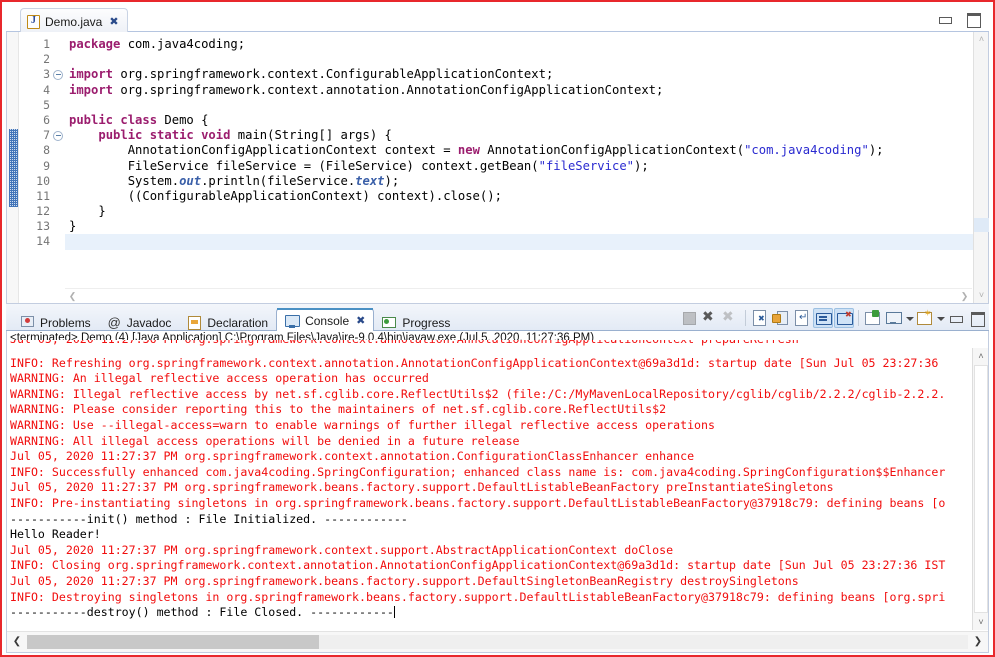  Describe the element at coordinates (41, 74) in the screenshot. I see `line-number: 3` at that location.